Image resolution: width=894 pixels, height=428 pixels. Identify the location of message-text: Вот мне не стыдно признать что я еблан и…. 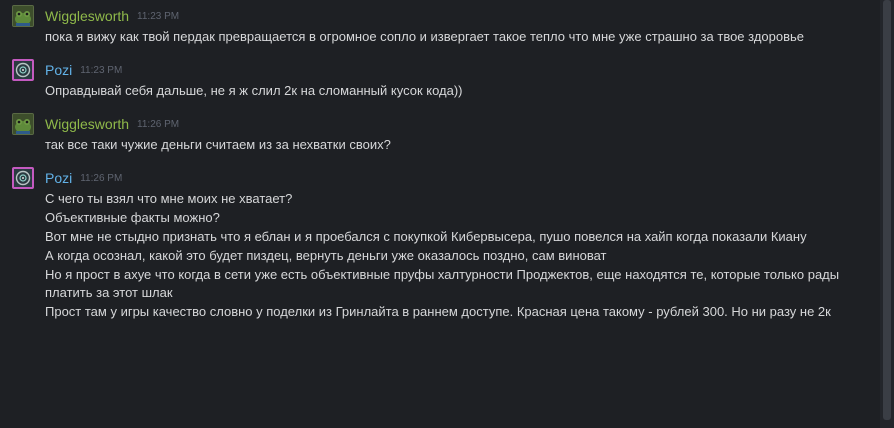
(426, 236).